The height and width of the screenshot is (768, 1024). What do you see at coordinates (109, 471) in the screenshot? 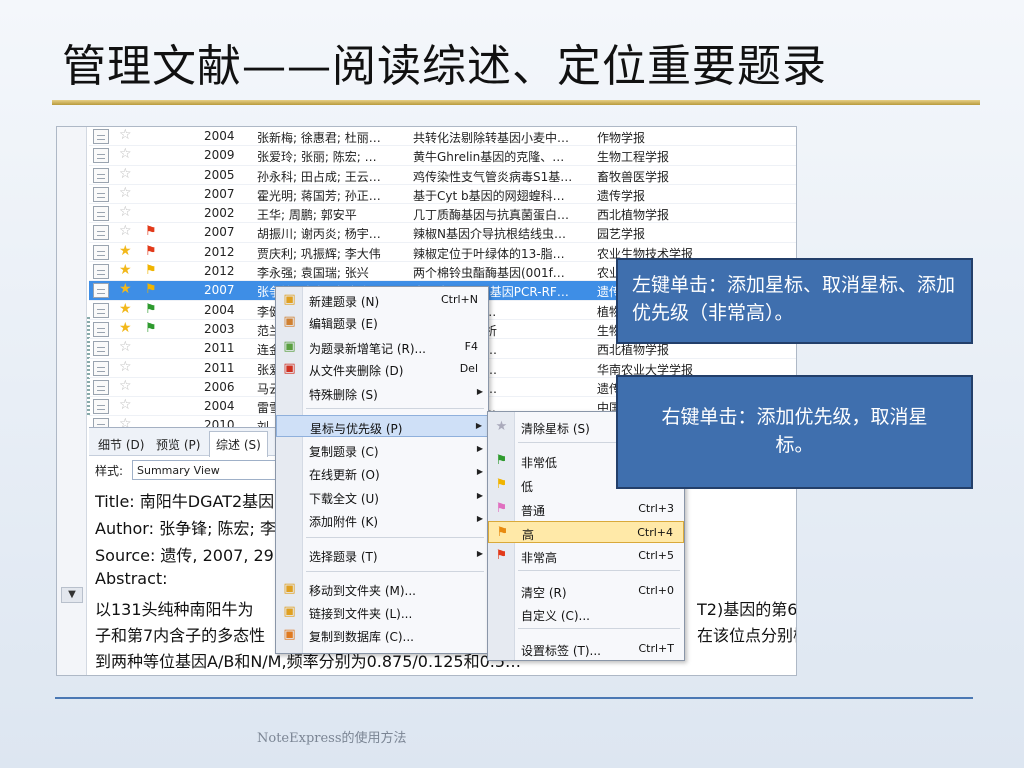
I see `style-label: 样式:` at bounding box center [109, 471].